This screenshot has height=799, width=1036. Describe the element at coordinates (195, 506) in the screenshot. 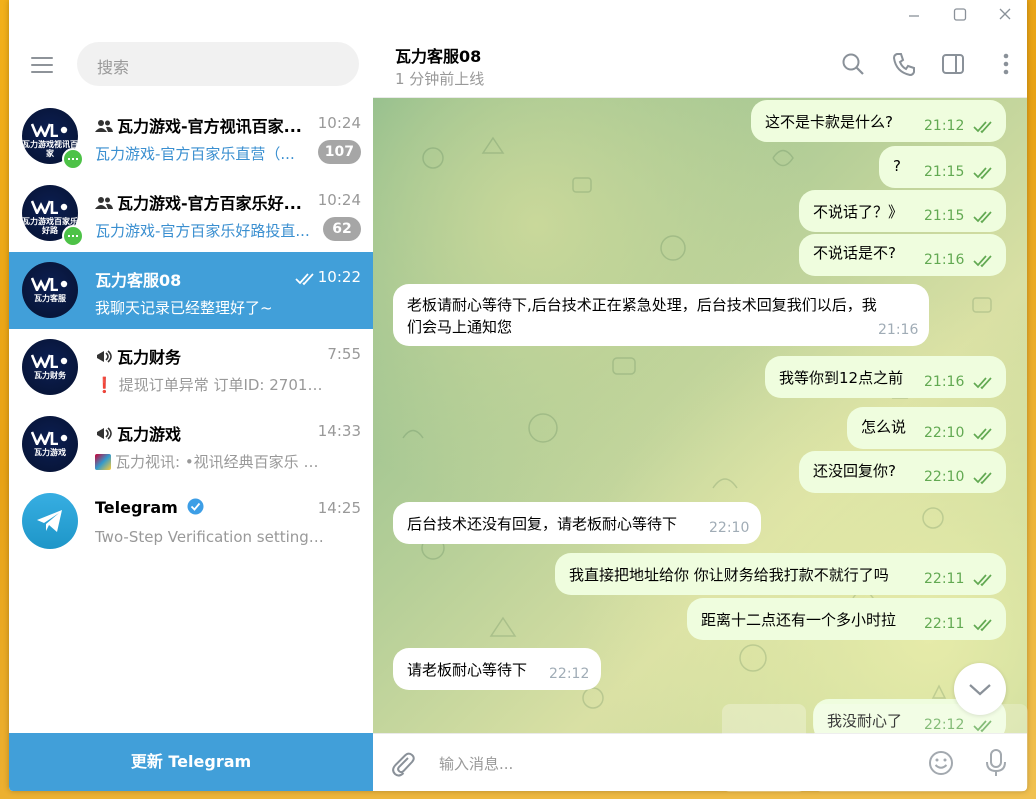

I see `verified-icon` at that location.